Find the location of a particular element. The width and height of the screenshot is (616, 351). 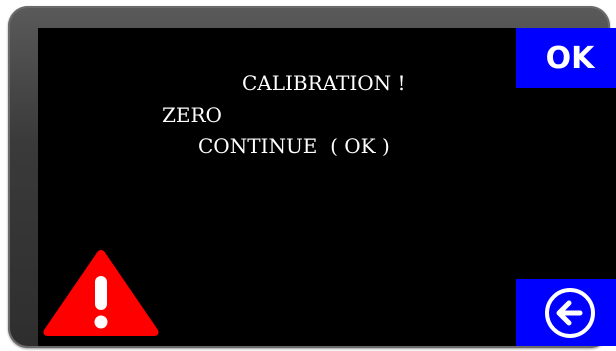

continue-instruction: CONTINUE ( OK ) is located at coordinates (294, 146).